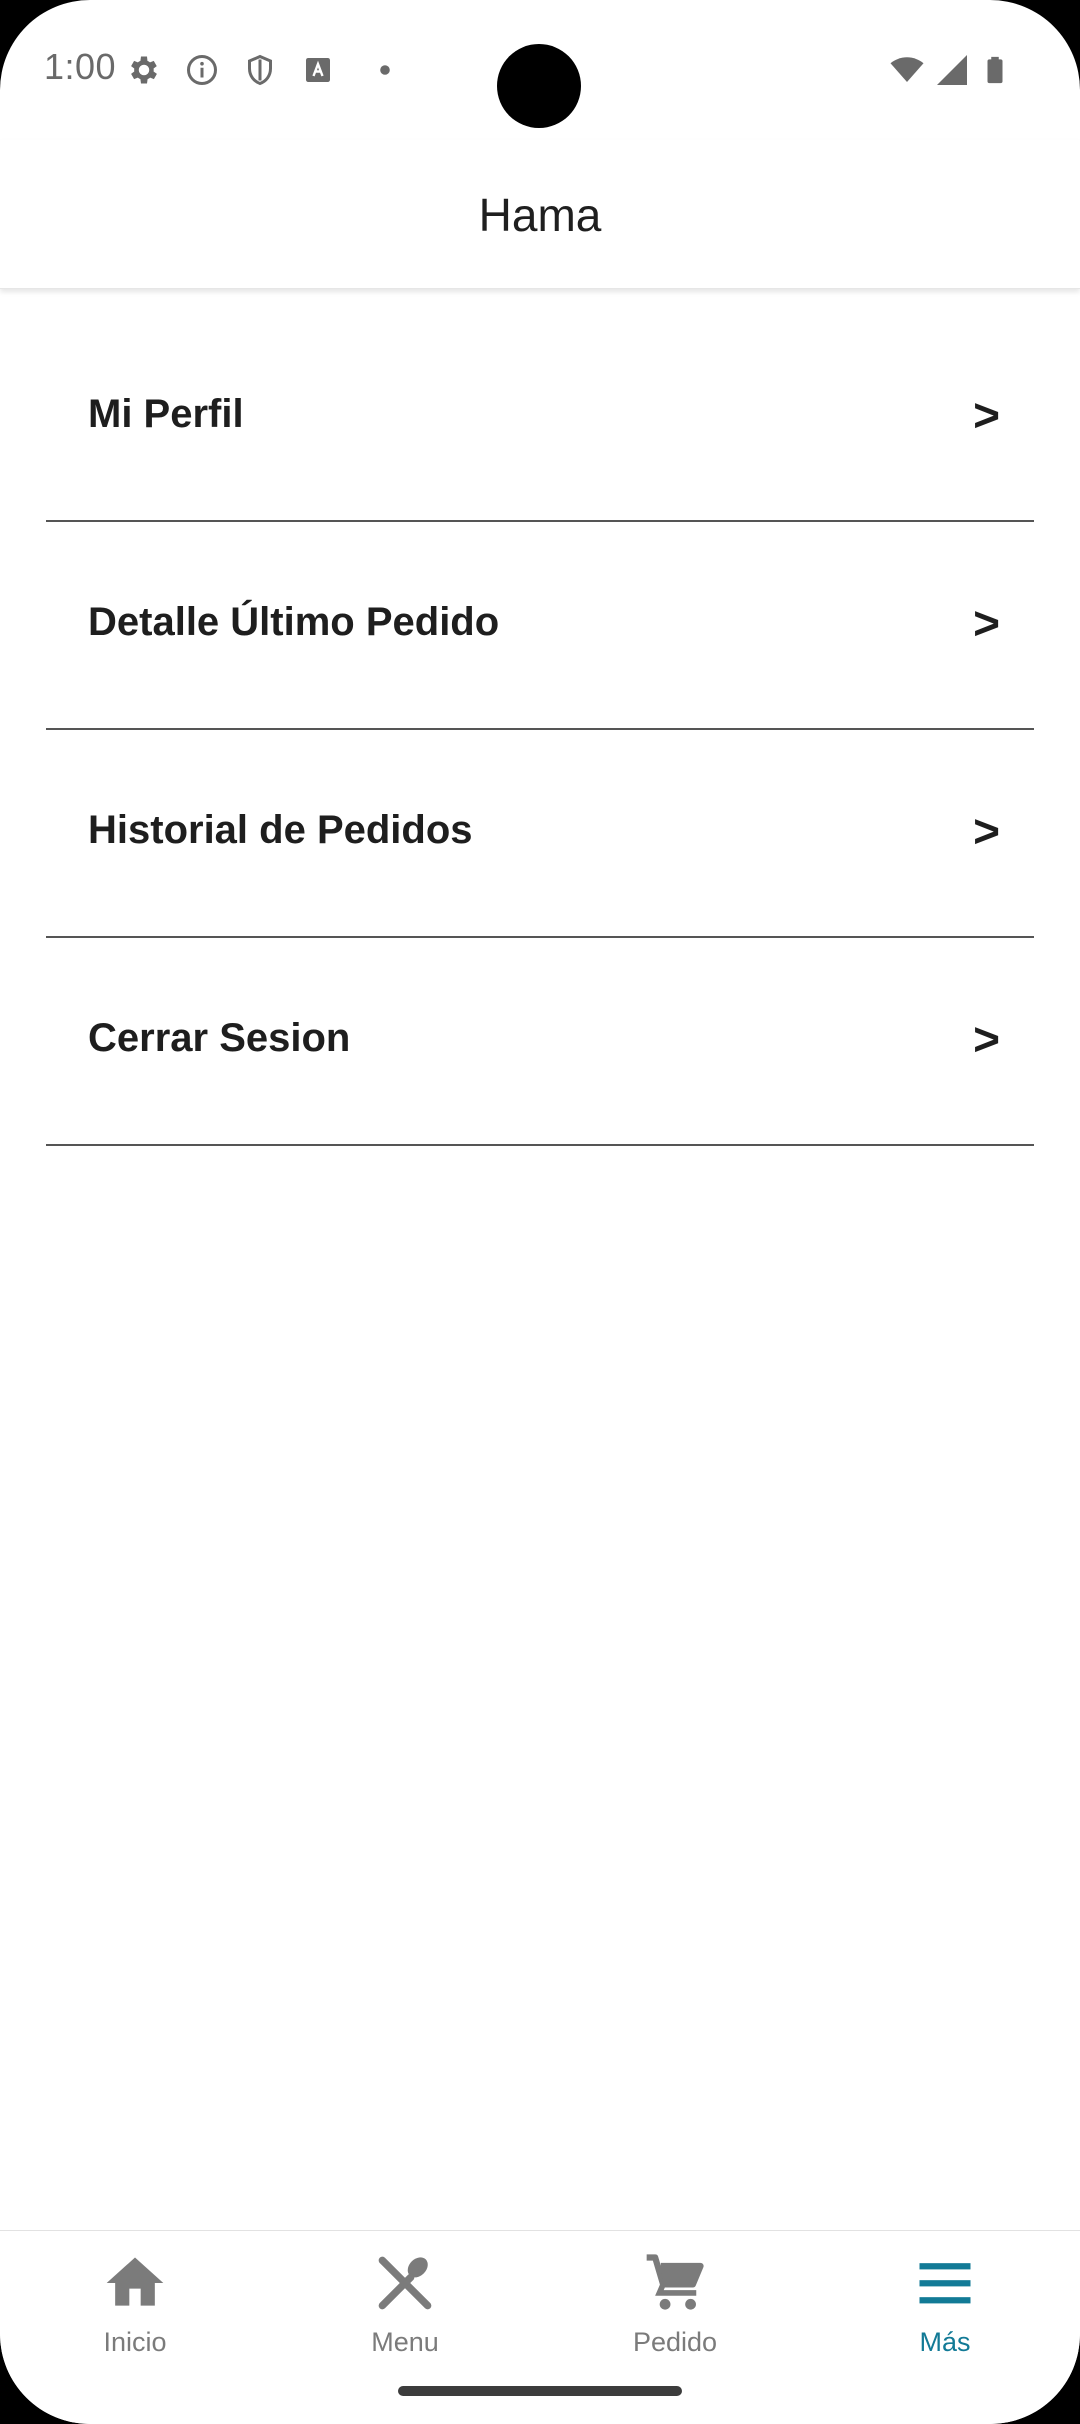 Image resolution: width=1080 pixels, height=2424 pixels. Describe the element at coordinates (405, 2283) in the screenshot. I see `utensils-icon` at that location.